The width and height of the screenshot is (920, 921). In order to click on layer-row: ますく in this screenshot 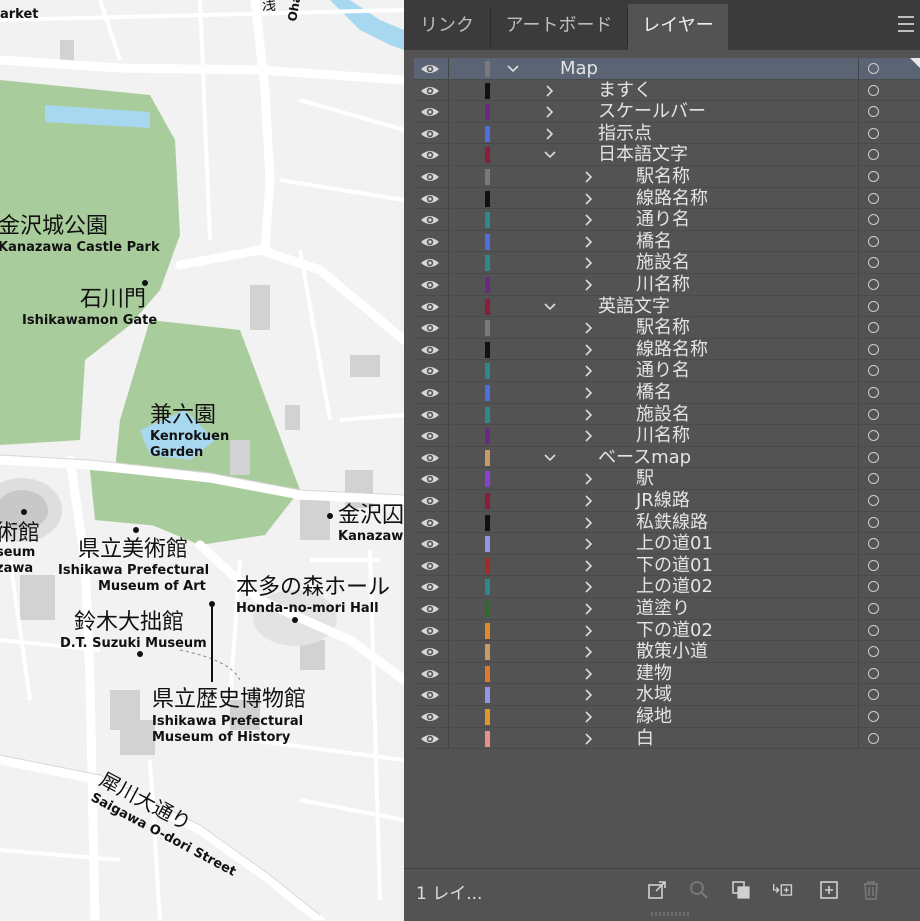, I will do `click(667, 90)`.